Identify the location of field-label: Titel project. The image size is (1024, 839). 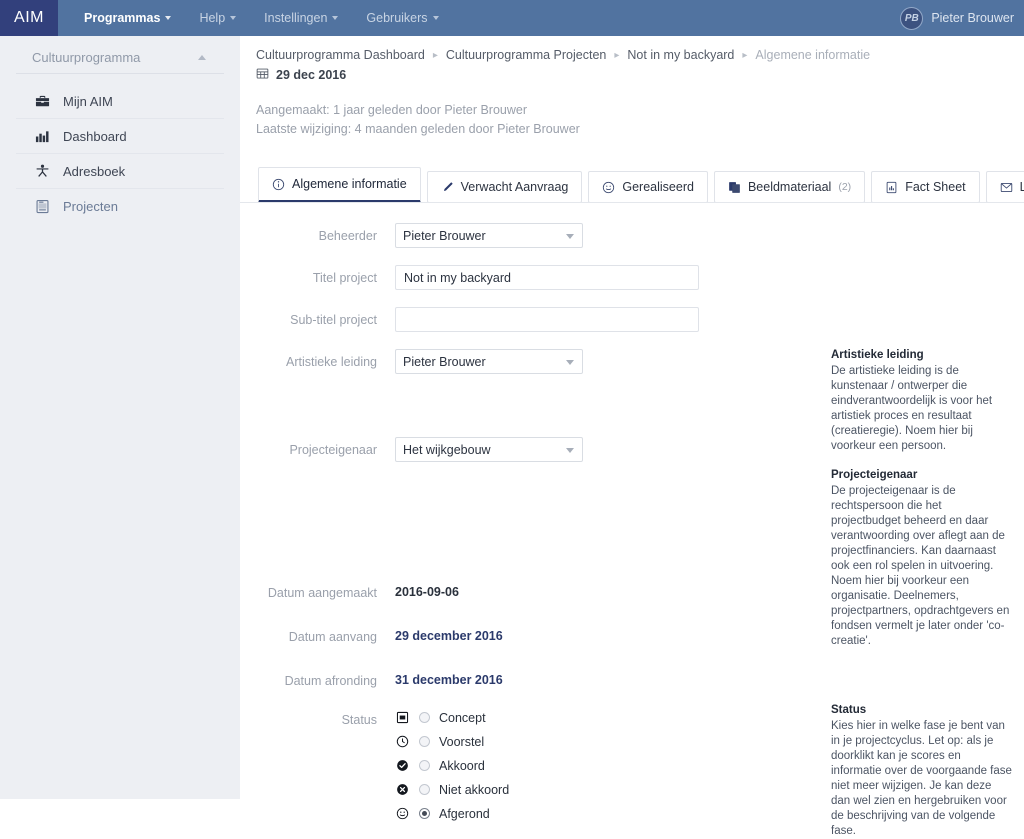
(344, 278).